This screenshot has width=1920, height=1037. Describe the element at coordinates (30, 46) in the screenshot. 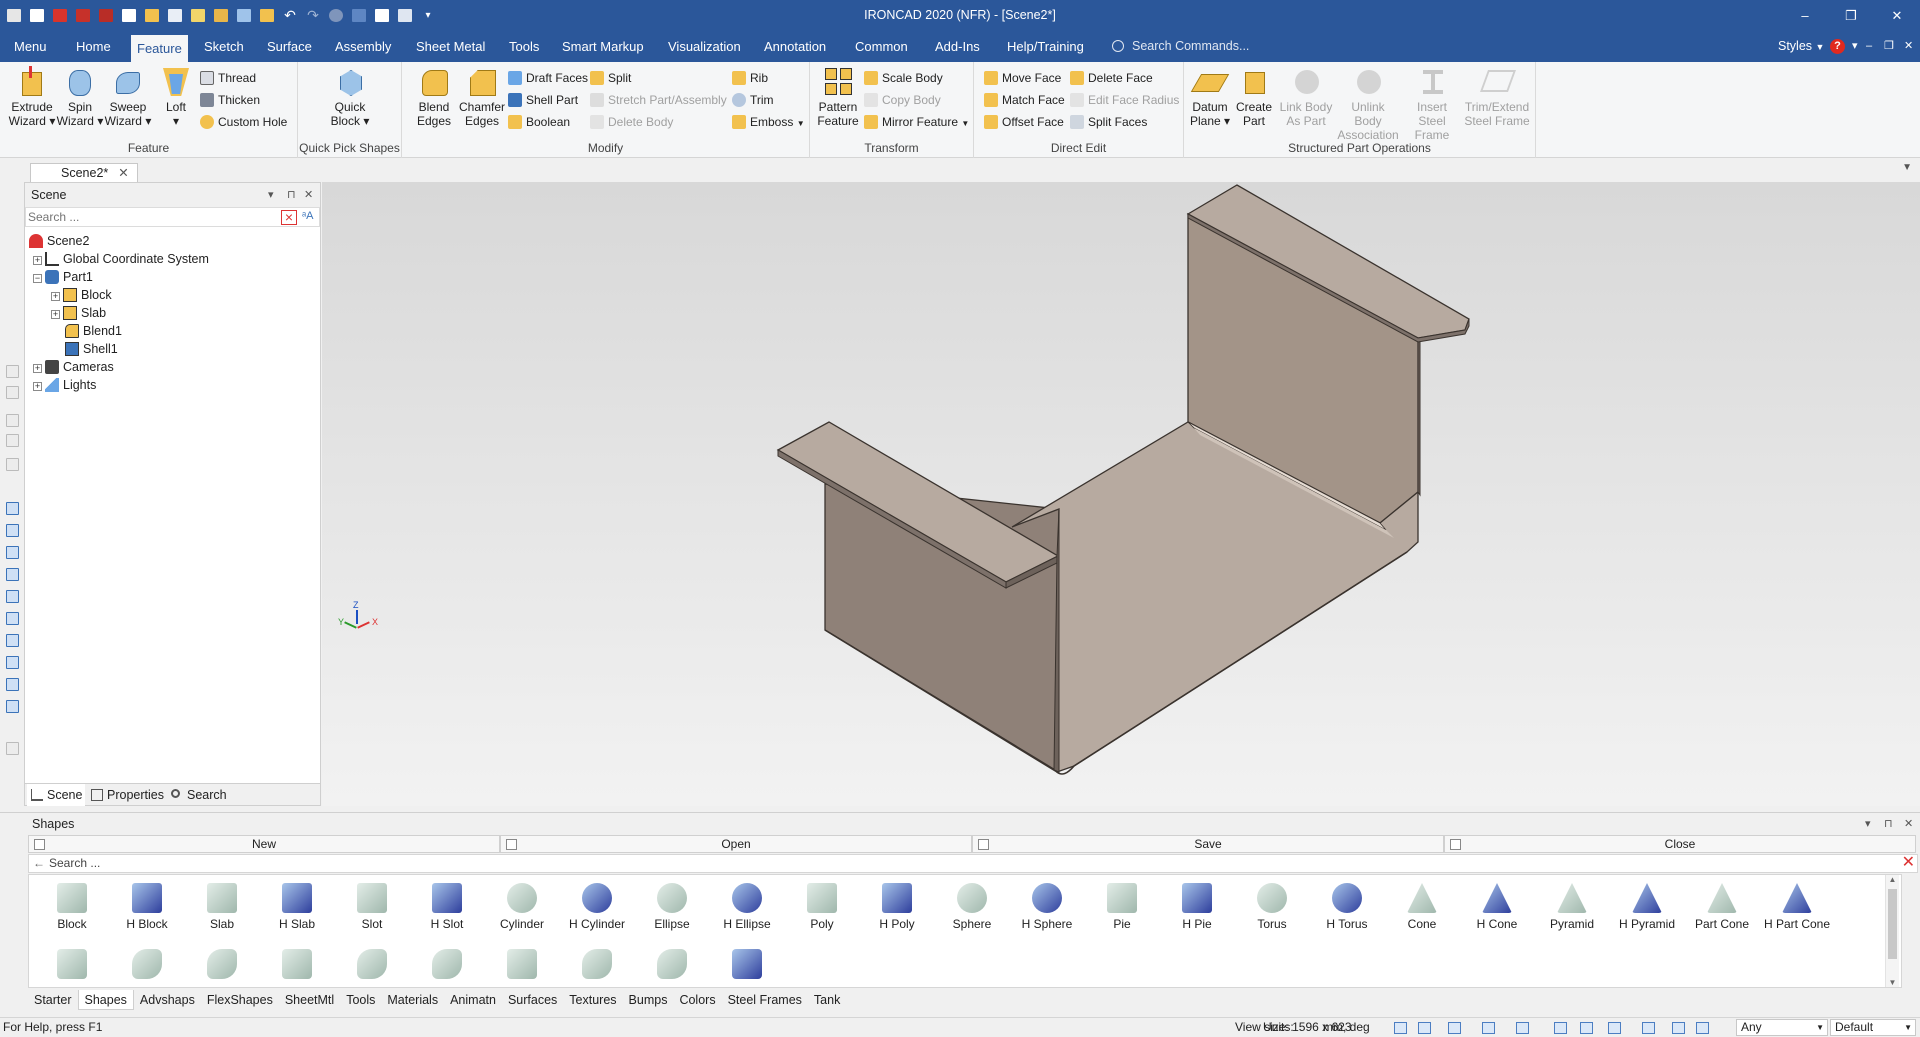

I see `tab-menu: Menu` at that location.